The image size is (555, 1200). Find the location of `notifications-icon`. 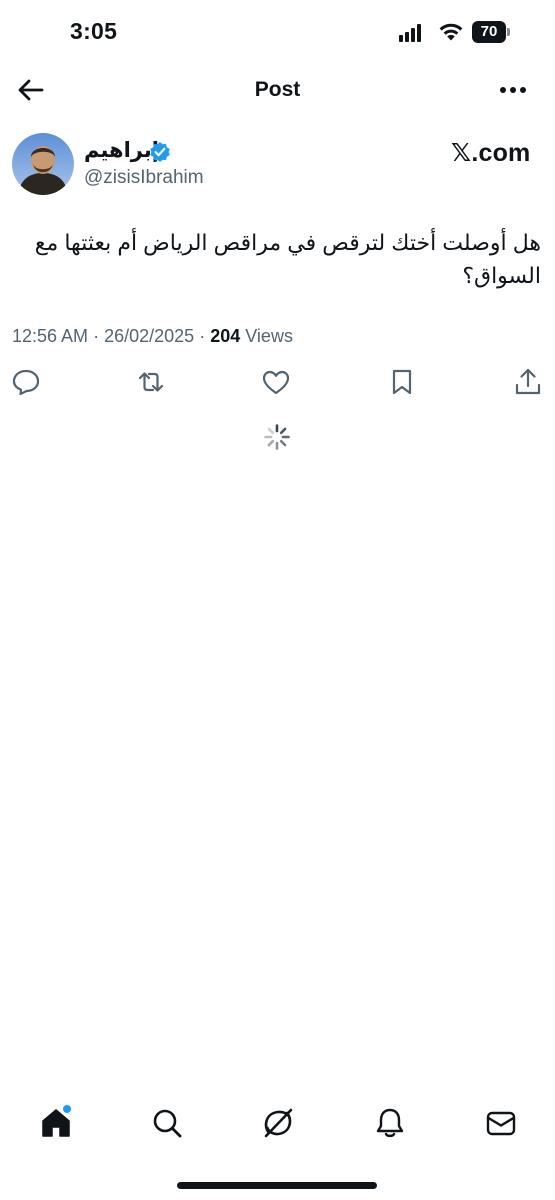

notifications-icon is located at coordinates (390, 1123).